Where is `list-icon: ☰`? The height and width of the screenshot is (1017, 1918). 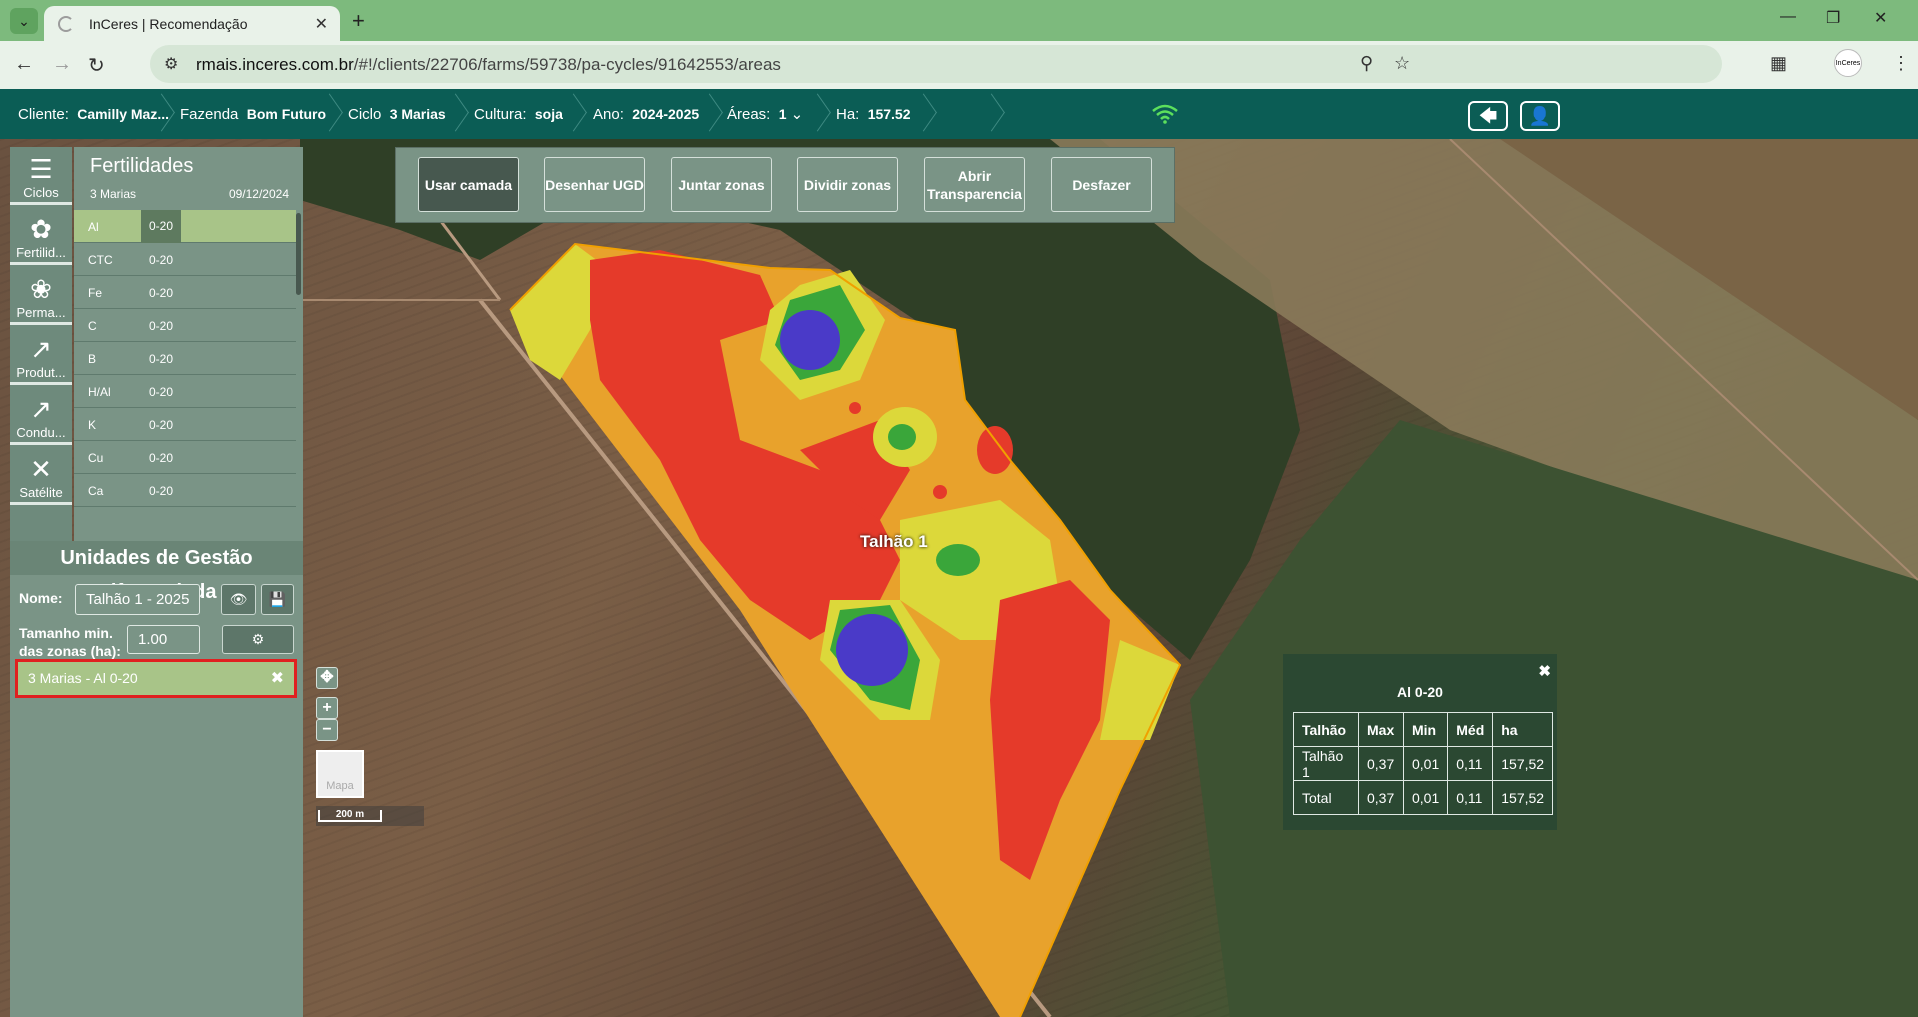 list-icon: ☰ is located at coordinates (41, 169).